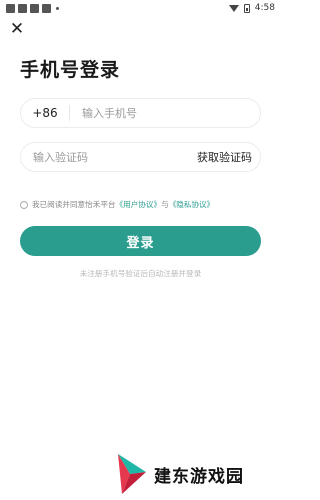  Describe the element at coordinates (233, 8) in the screenshot. I see `wifi-icon` at that location.